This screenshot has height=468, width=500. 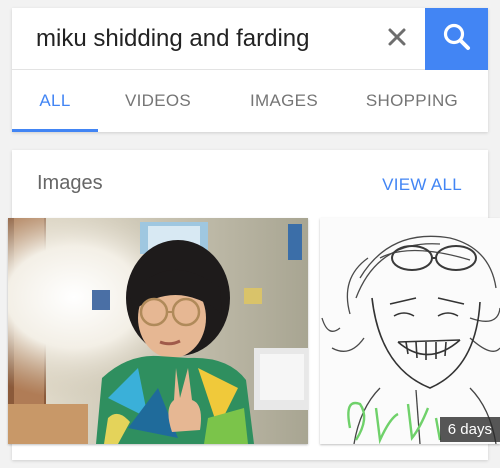 I want to click on search-button, so click(x=456, y=39).